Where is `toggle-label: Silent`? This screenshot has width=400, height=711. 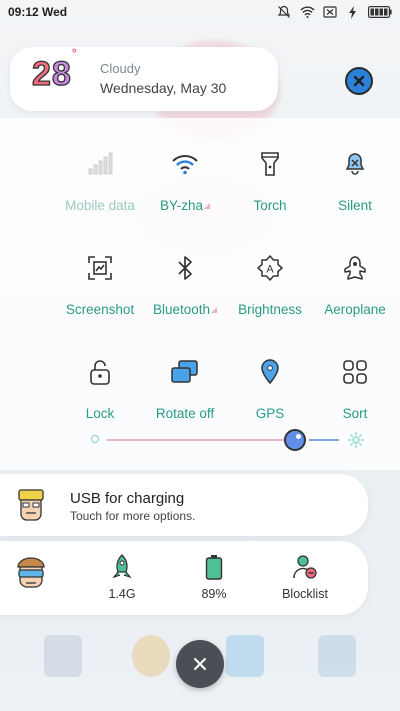
toggle-label: Silent is located at coordinates (355, 205).